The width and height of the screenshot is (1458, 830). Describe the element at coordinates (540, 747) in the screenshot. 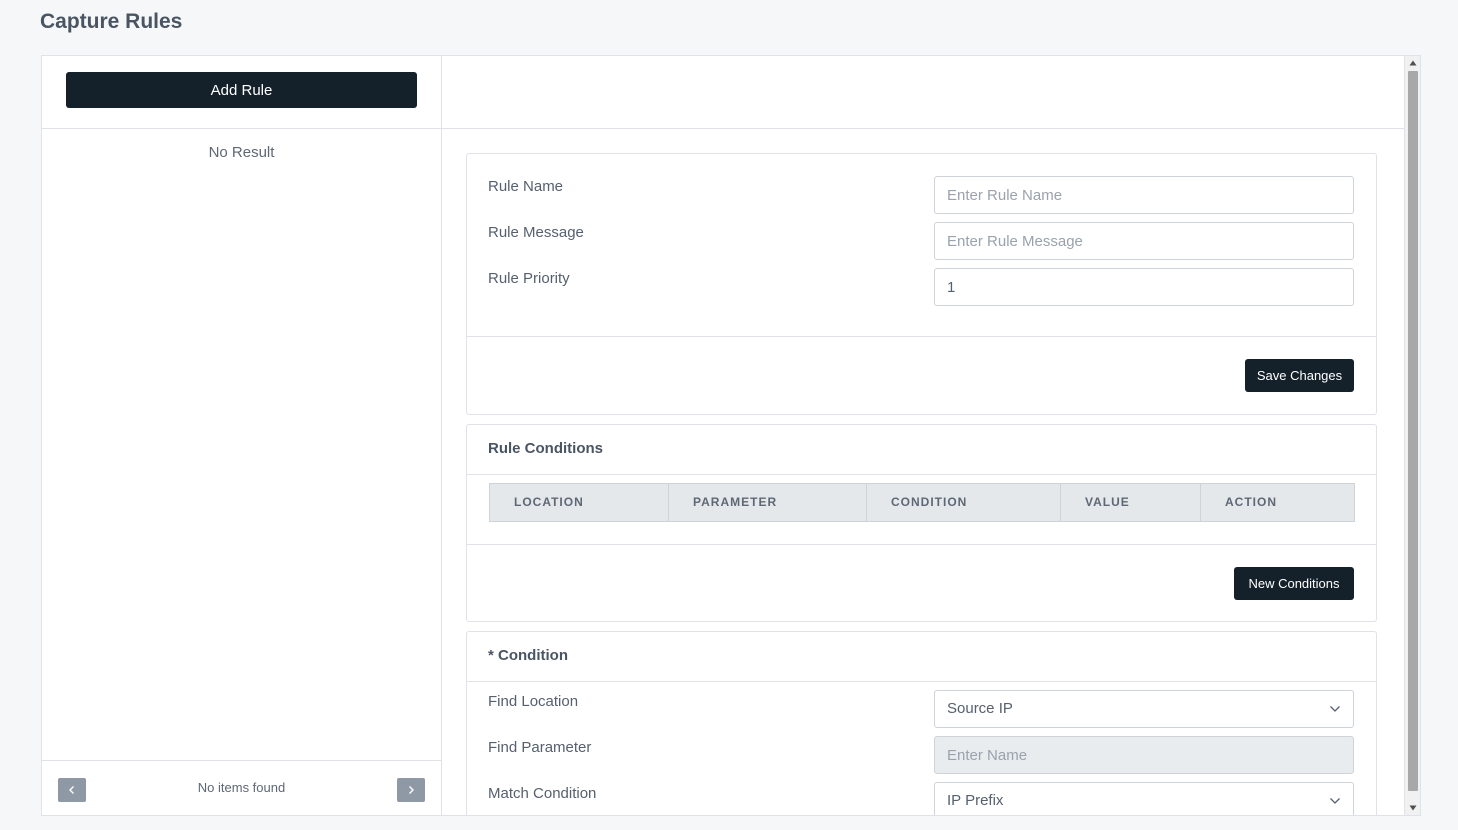

I see `find-parameter-label: Find Parameter` at that location.